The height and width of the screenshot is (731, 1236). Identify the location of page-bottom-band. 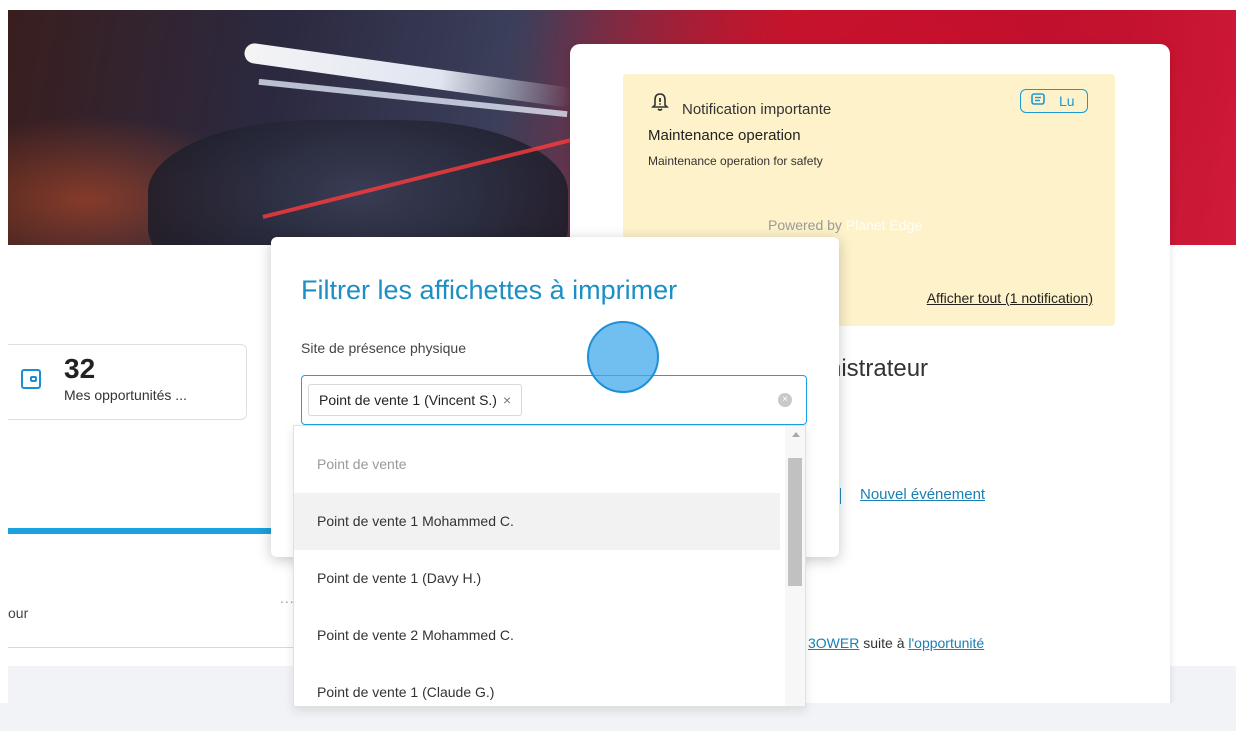
(618, 717).